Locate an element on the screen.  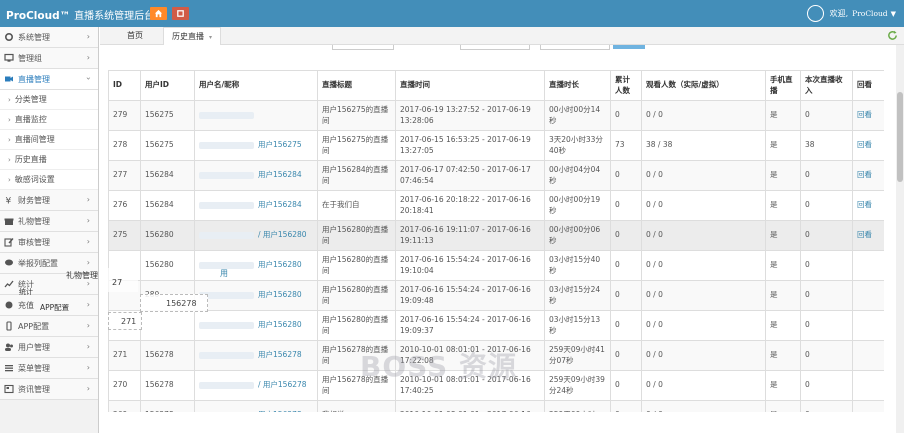
column-header: ID is located at coordinates (124, 85).